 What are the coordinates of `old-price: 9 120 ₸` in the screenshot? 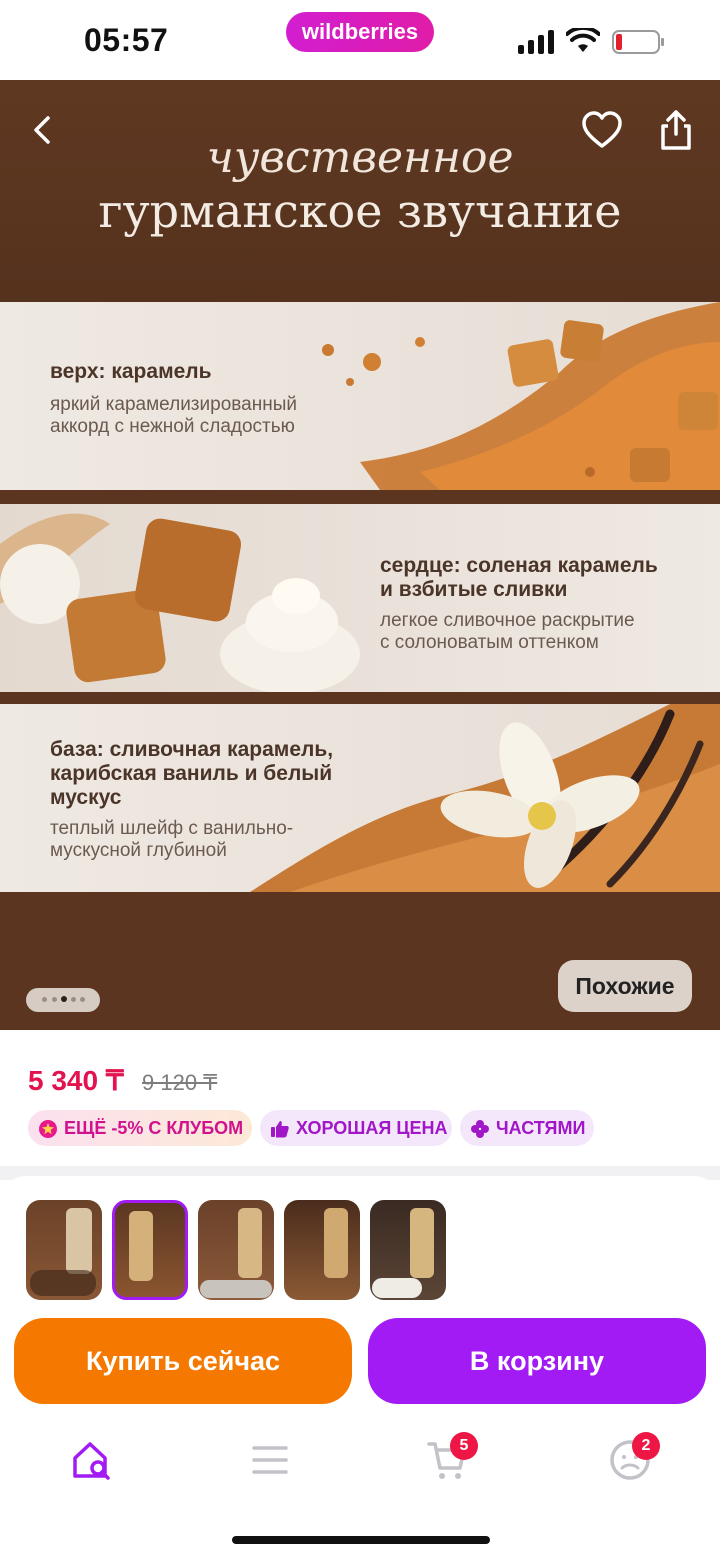 It's located at (180, 1082).